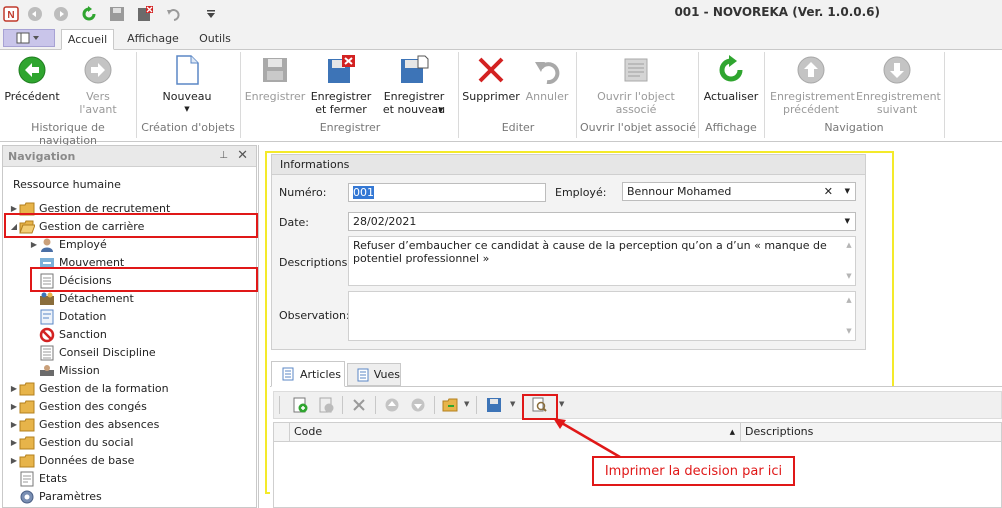  I want to click on tree-item-label: Gestion de la formation, so click(104, 388).